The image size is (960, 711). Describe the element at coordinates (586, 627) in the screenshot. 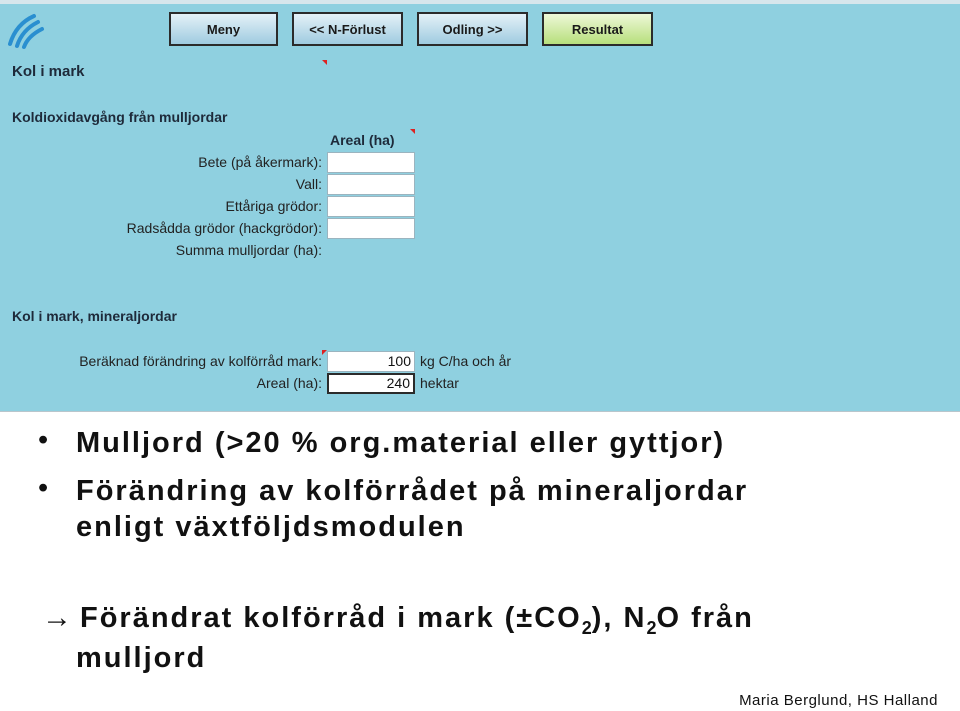

I see `co2-subscript: 2` at that location.